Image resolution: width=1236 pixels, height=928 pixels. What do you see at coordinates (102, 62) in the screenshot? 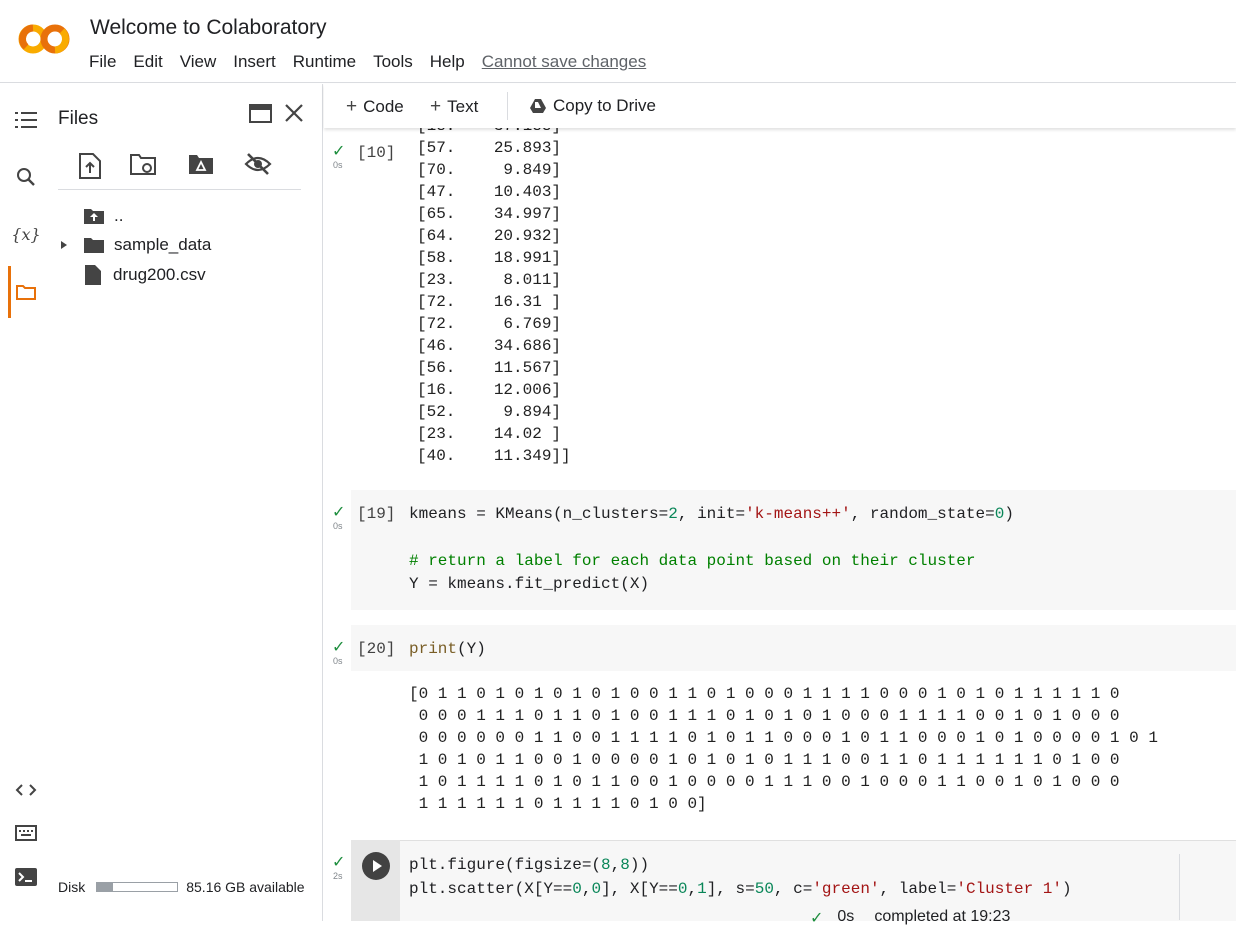
I see `menu-file: File` at bounding box center [102, 62].